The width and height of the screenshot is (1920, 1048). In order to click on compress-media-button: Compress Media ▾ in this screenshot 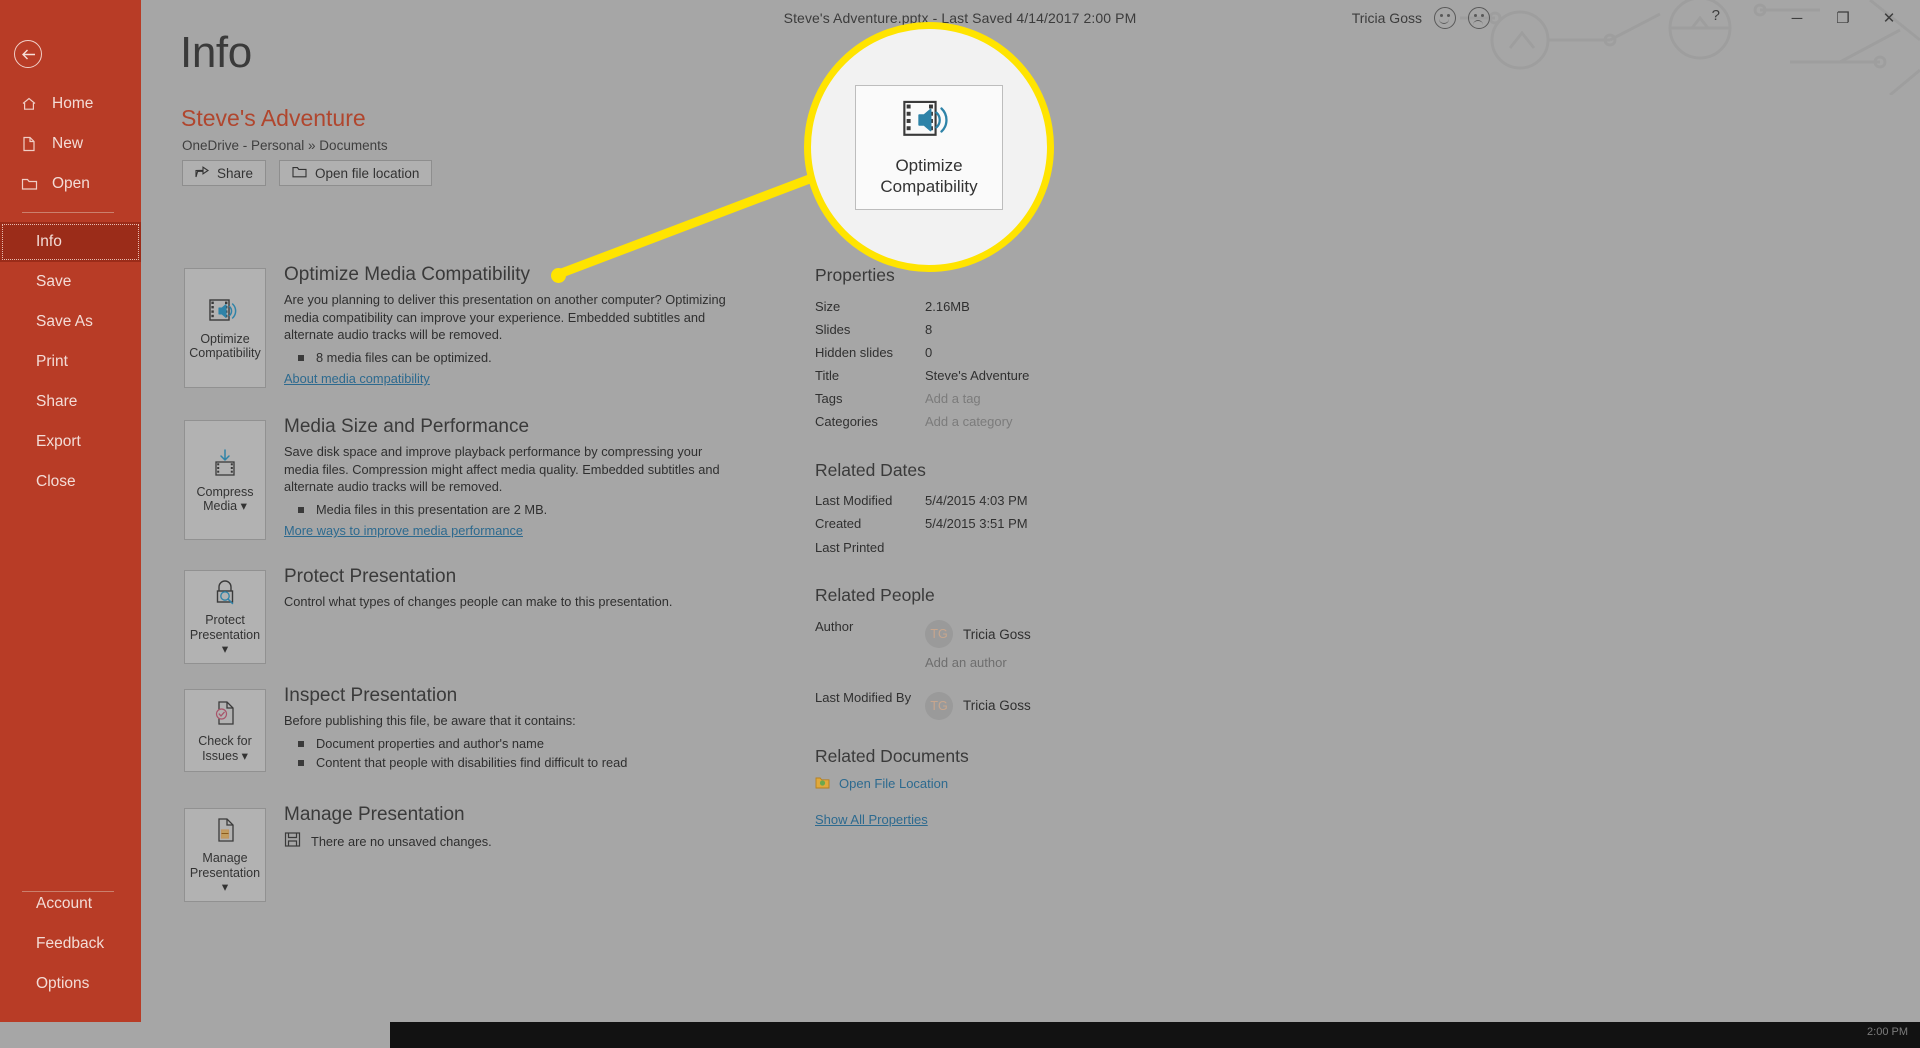, I will do `click(225, 480)`.